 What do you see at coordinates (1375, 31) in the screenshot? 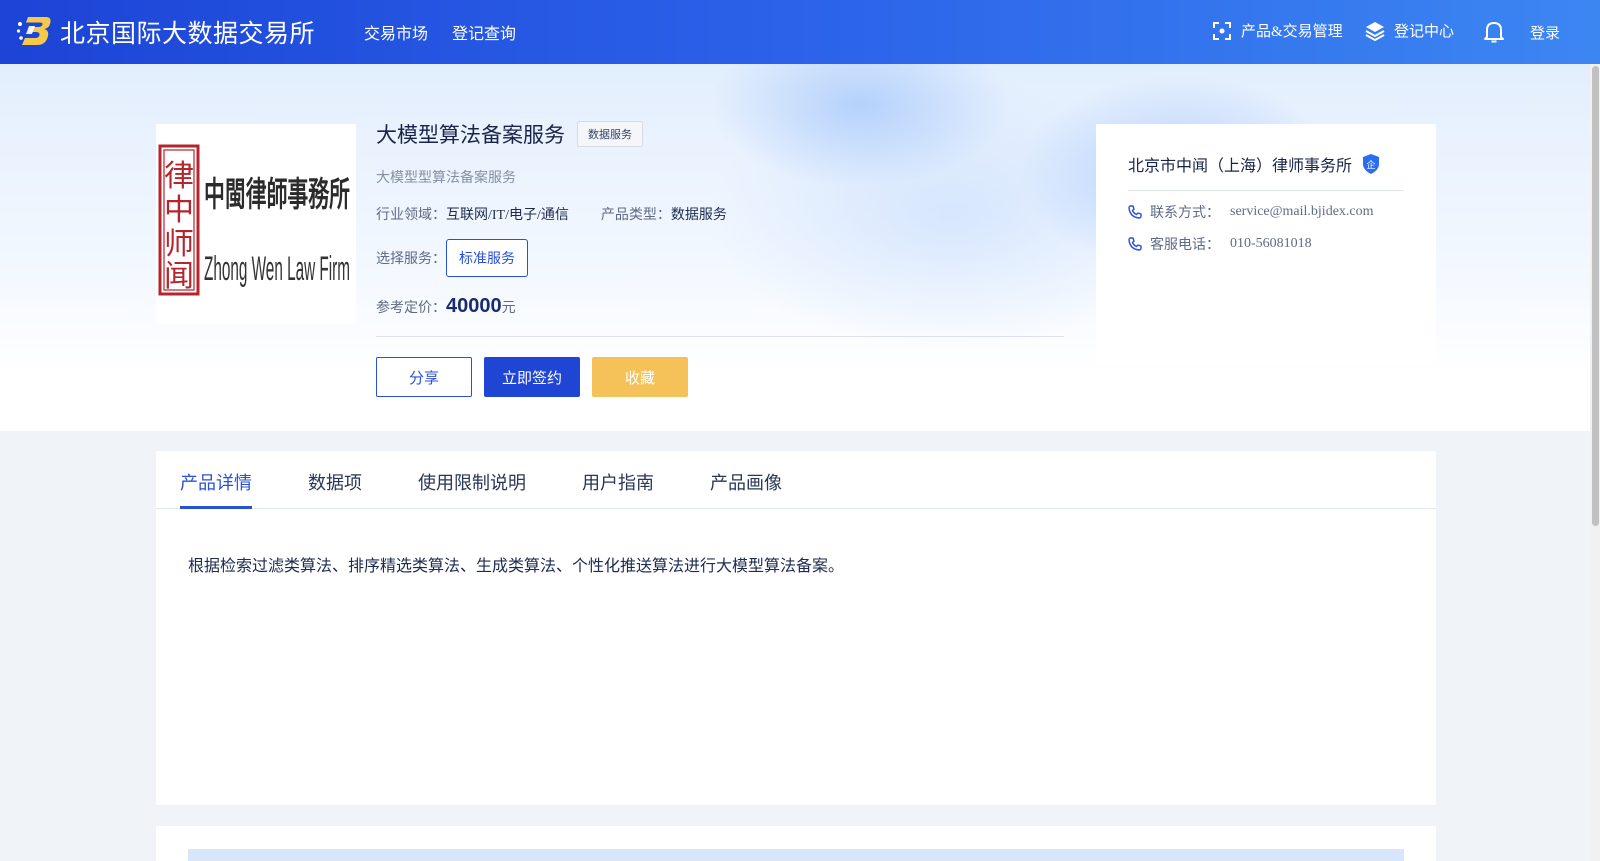
I see `layers-icon` at bounding box center [1375, 31].